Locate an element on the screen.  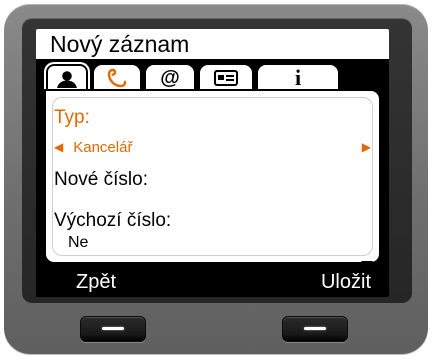
person-icon is located at coordinates (67, 79).